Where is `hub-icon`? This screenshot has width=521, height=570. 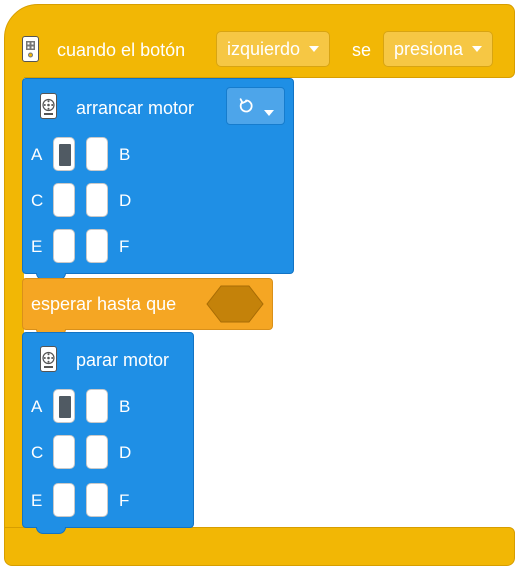
hub-icon is located at coordinates (30, 49).